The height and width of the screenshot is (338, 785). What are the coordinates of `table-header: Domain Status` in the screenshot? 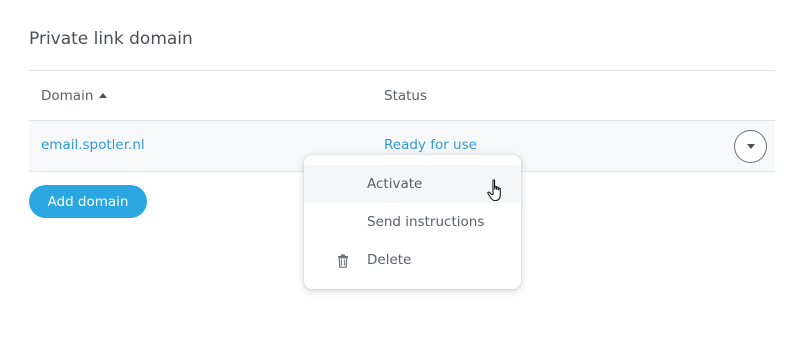 It's located at (402, 96).